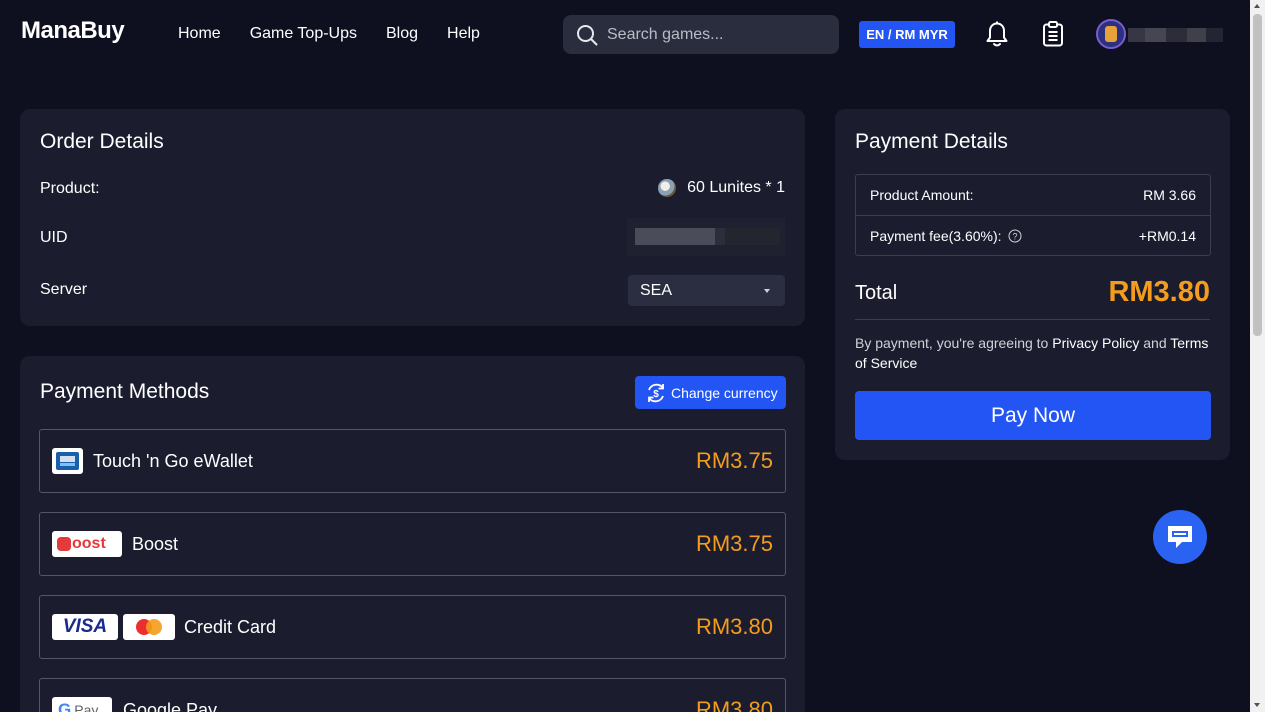 The width and height of the screenshot is (1265, 712). I want to click on language-currency-button: EN / RM MYR, so click(907, 34).